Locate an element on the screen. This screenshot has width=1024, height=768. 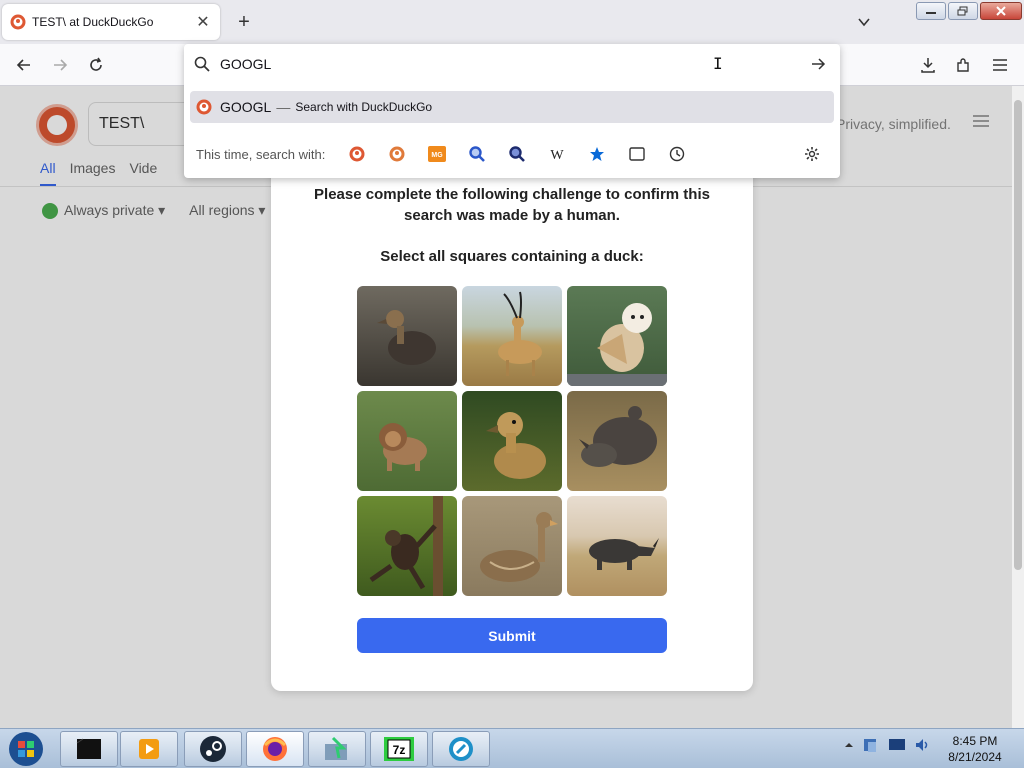
back-arrow-icon is located at coordinates (23, 65).